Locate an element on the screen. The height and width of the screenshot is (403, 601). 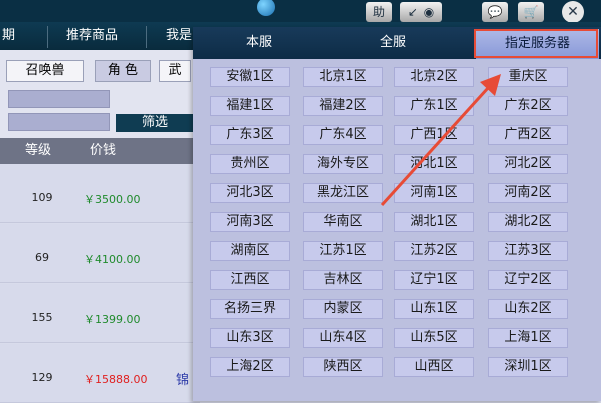
stop-icon: ◉ is located at coordinates (429, 12).